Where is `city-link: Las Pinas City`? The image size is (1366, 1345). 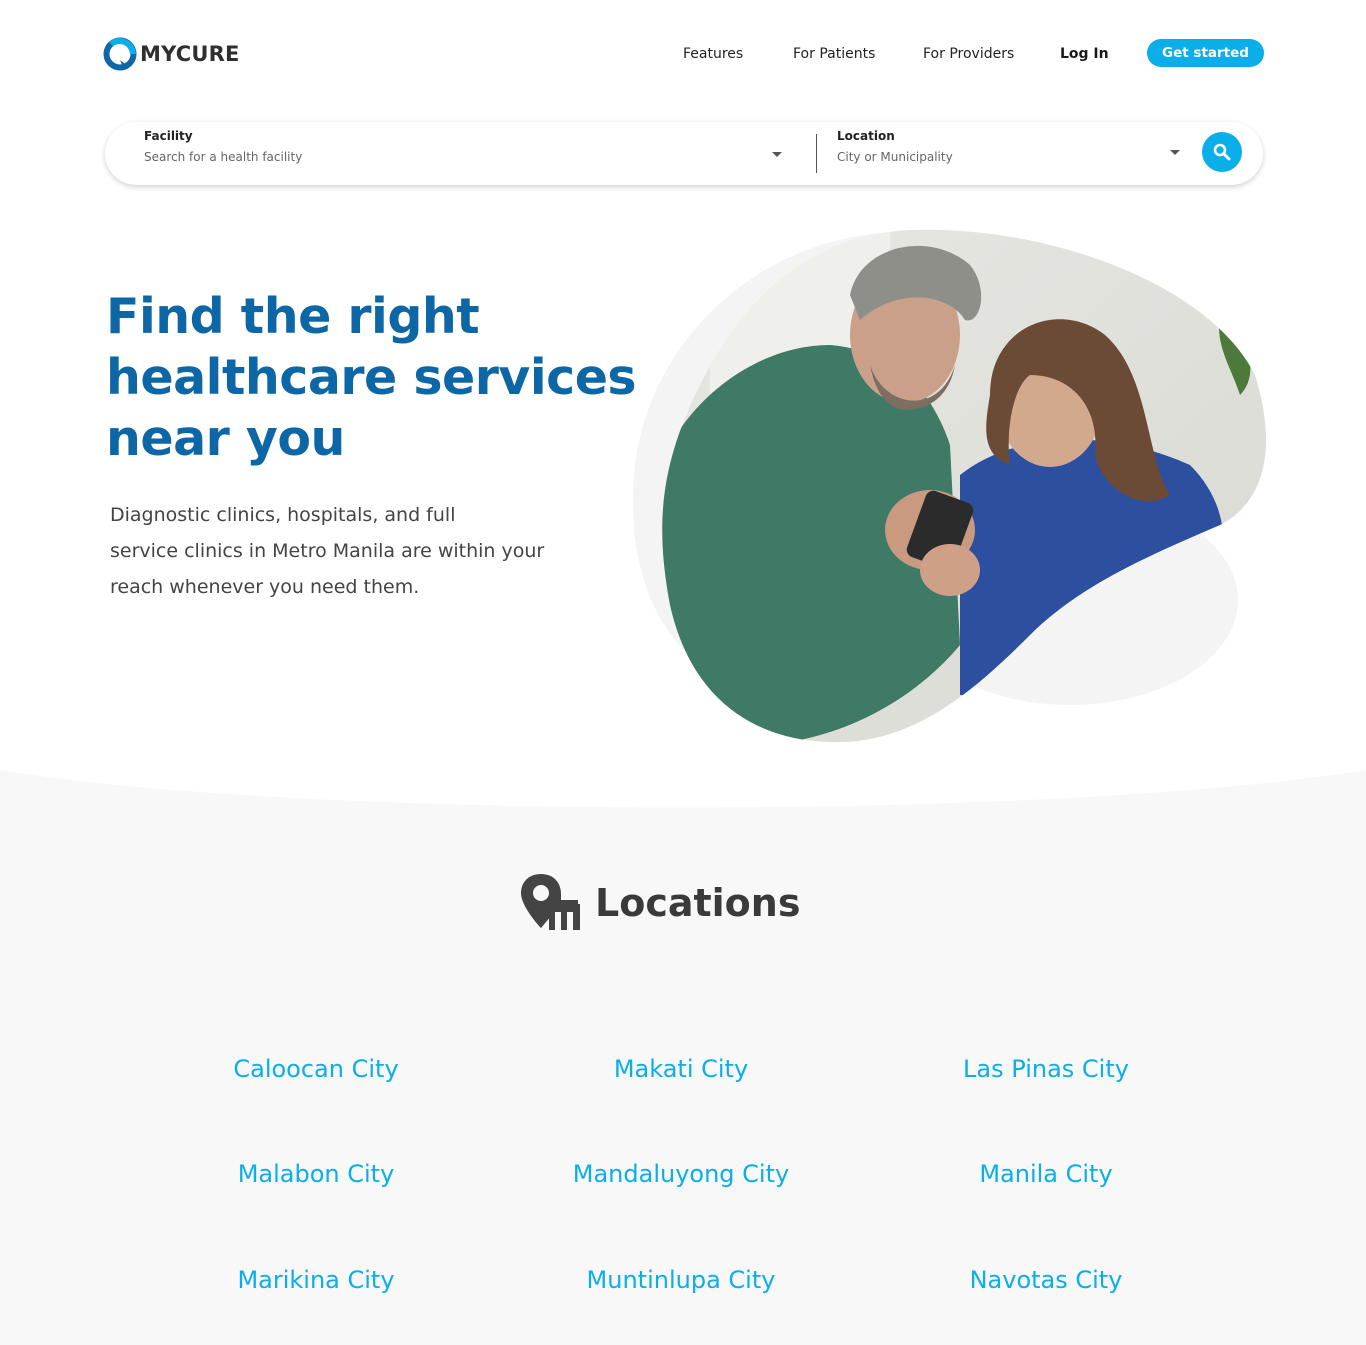
city-link: Las Pinas City is located at coordinates (1046, 1069).